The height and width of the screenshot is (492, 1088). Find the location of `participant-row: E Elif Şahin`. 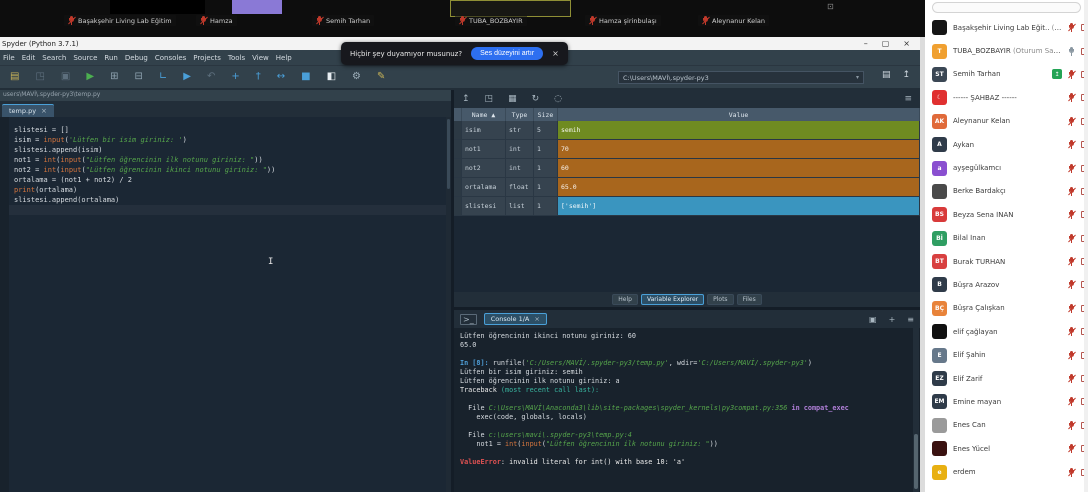

participant-row: E Elif Şahin is located at coordinates (1006, 354).